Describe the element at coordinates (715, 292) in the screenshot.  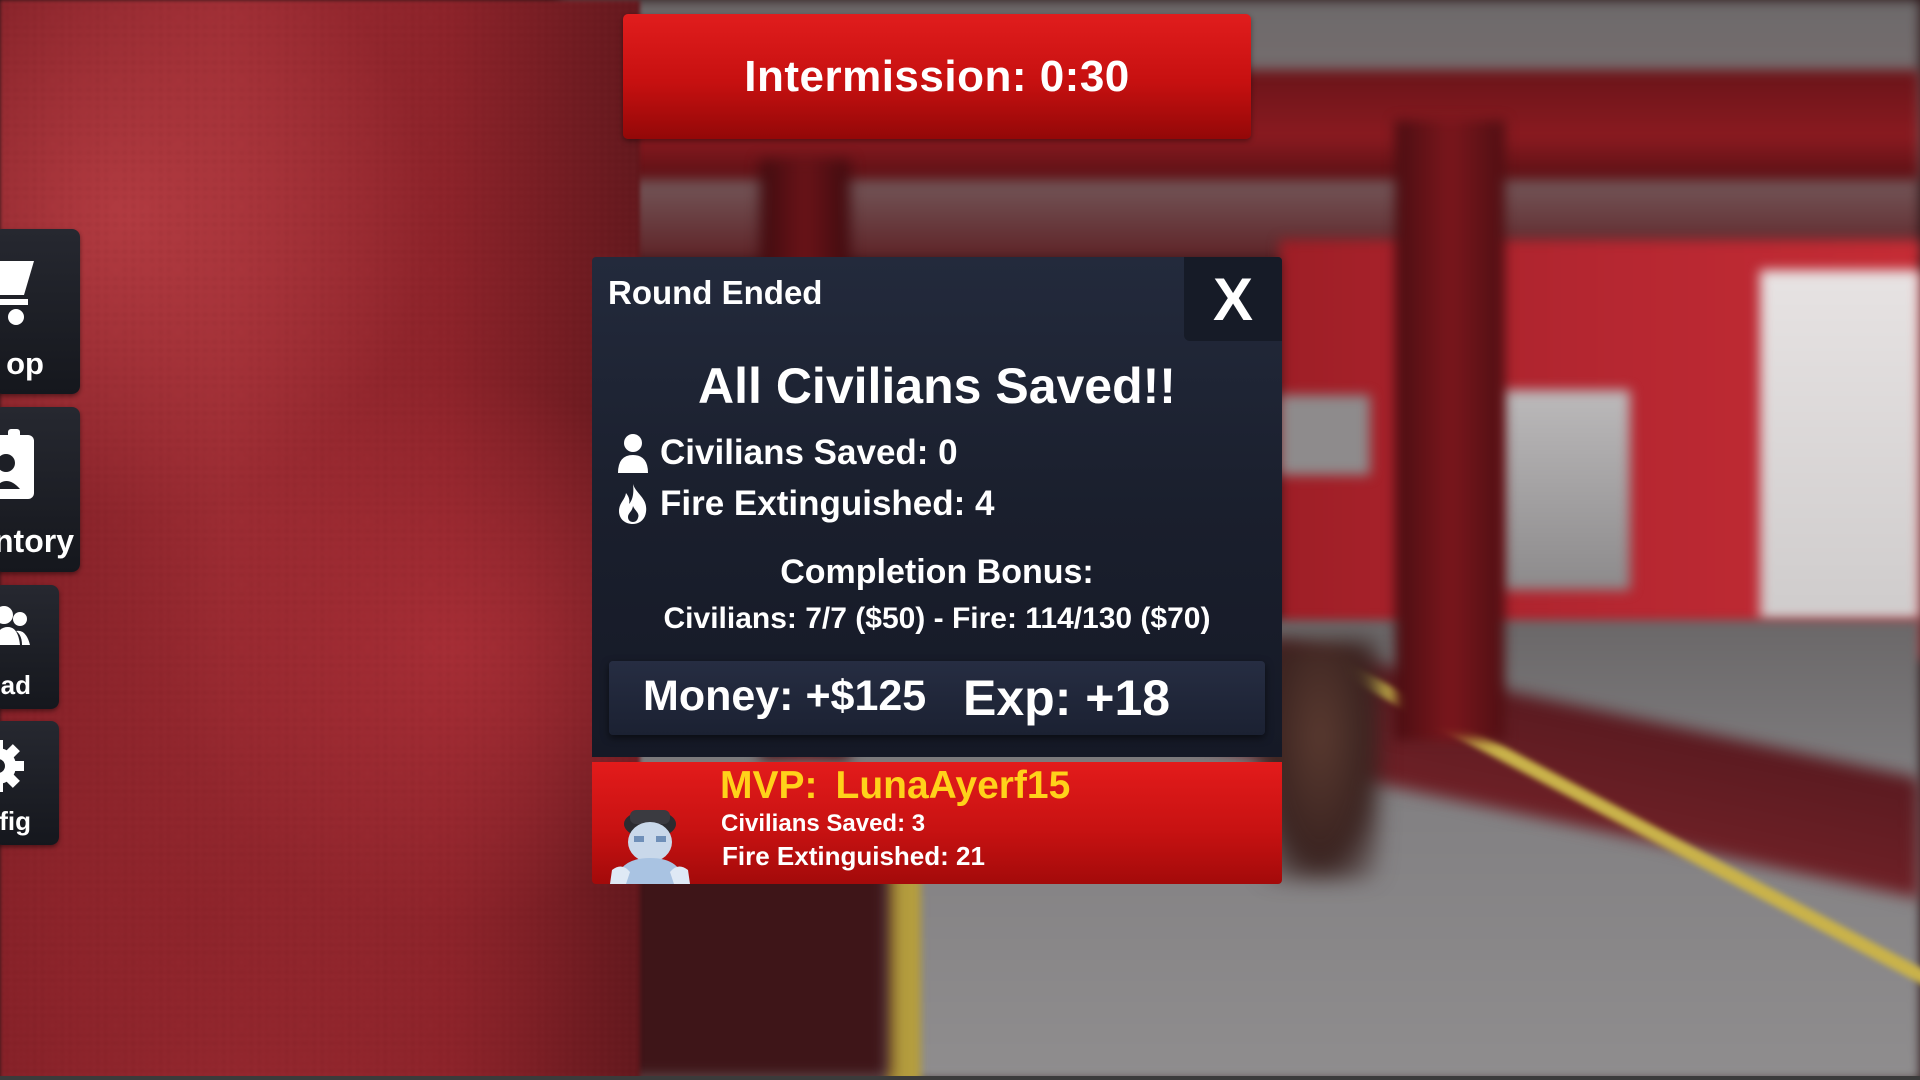
I see `panel-title: Round Ended` at that location.